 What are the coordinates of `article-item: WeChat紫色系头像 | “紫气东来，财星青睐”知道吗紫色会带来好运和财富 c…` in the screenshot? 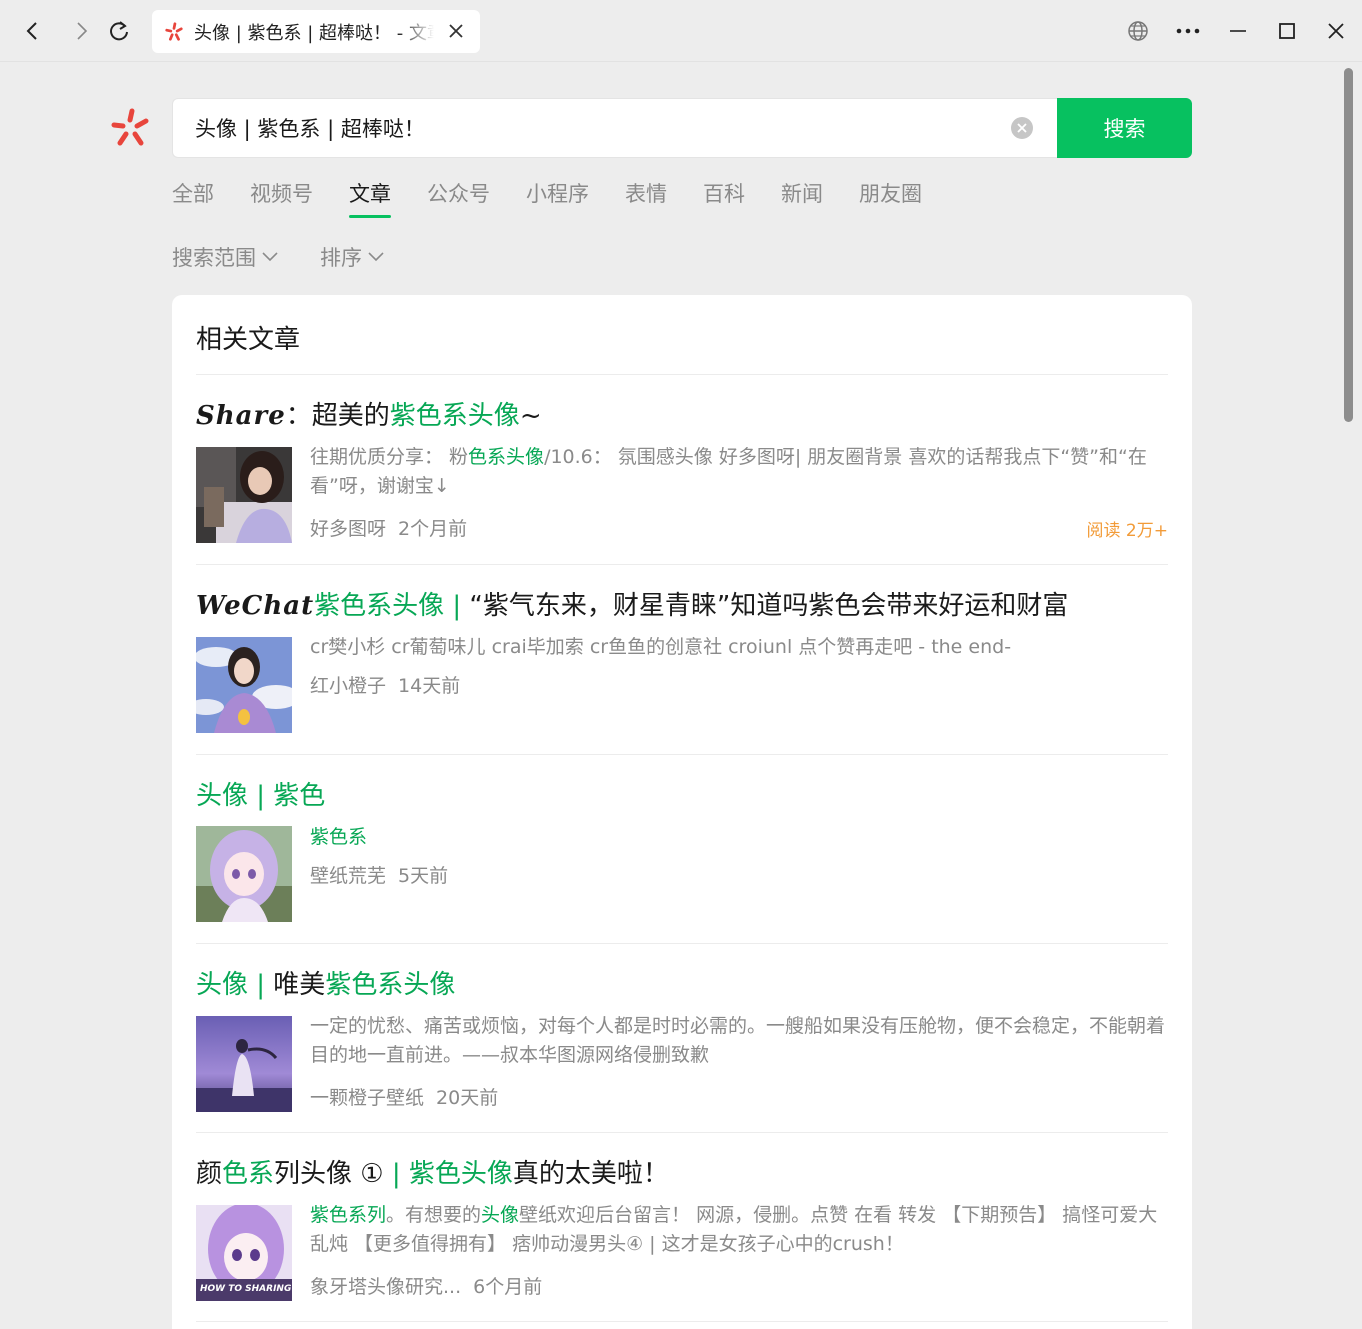 It's located at (682, 660).